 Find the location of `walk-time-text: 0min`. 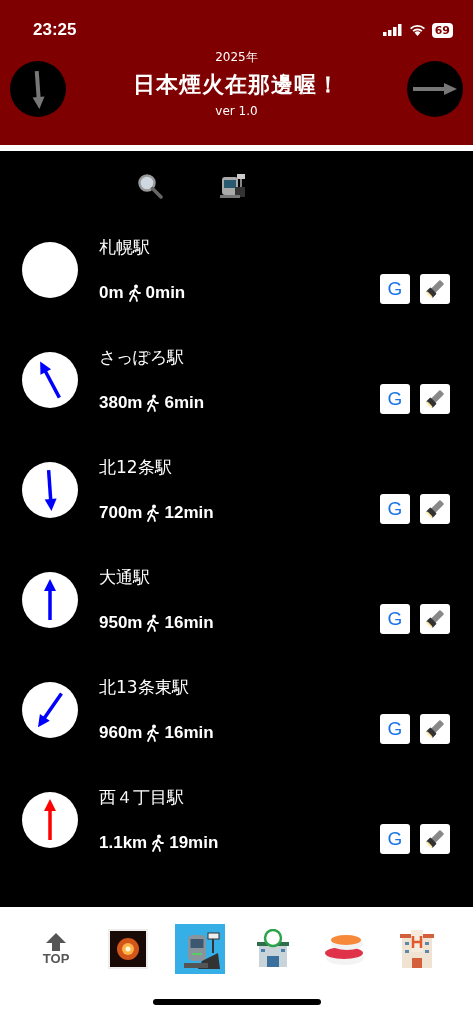

walk-time-text: 0min is located at coordinates (165, 292).